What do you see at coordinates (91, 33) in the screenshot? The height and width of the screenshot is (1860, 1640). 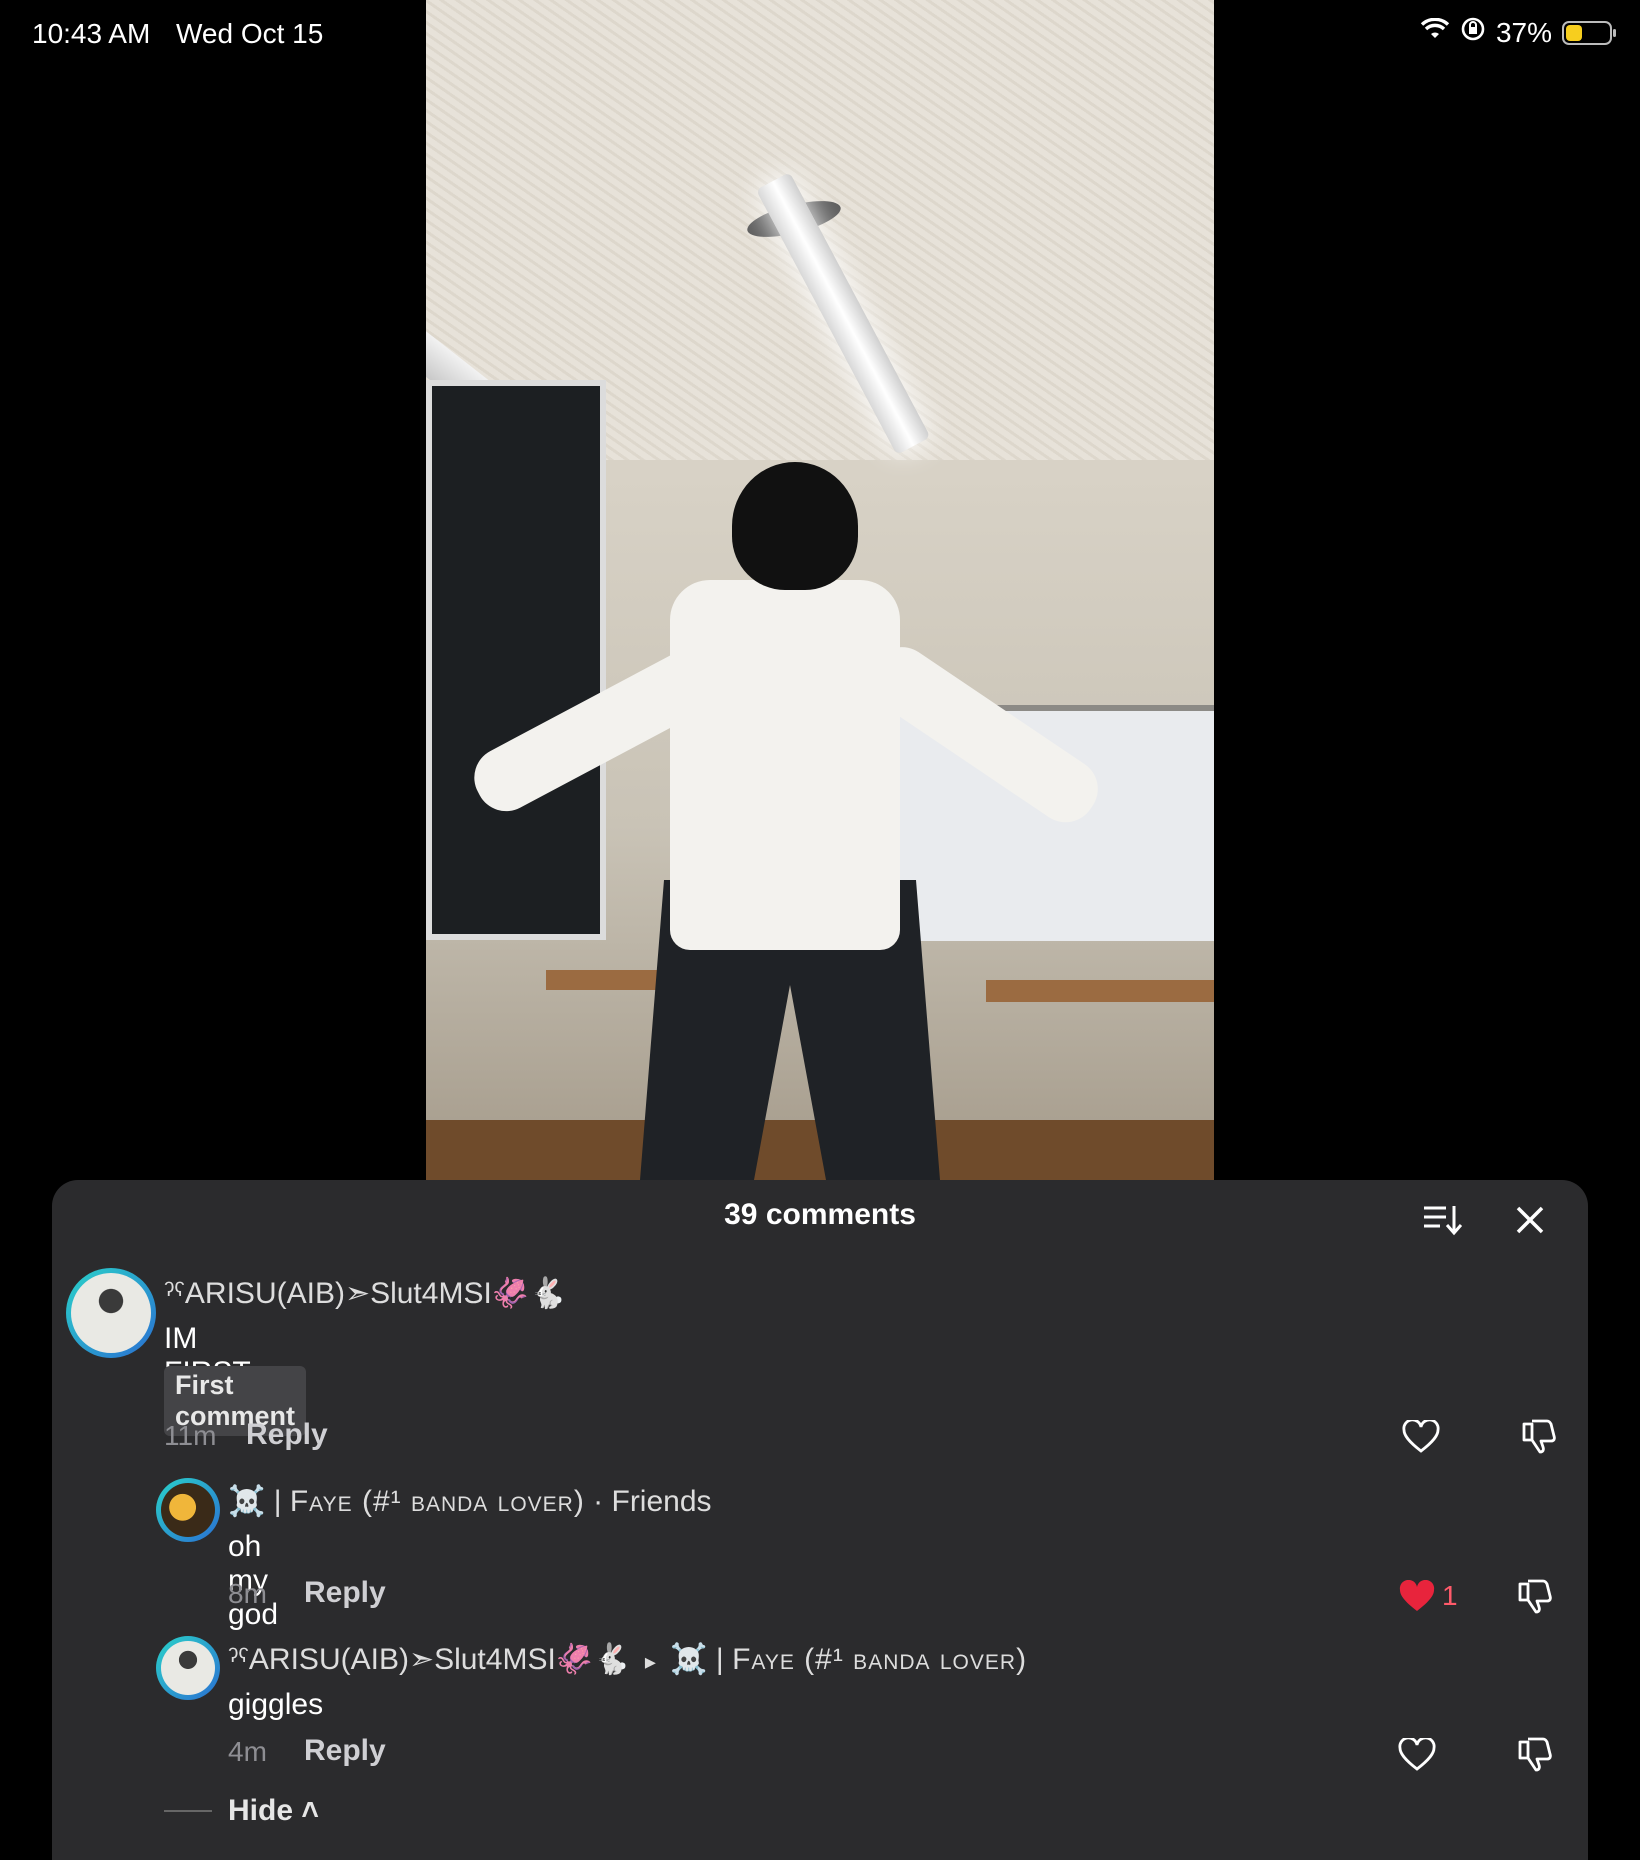 I see `status-time: 10:43 AM` at bounding box center [91, 33].